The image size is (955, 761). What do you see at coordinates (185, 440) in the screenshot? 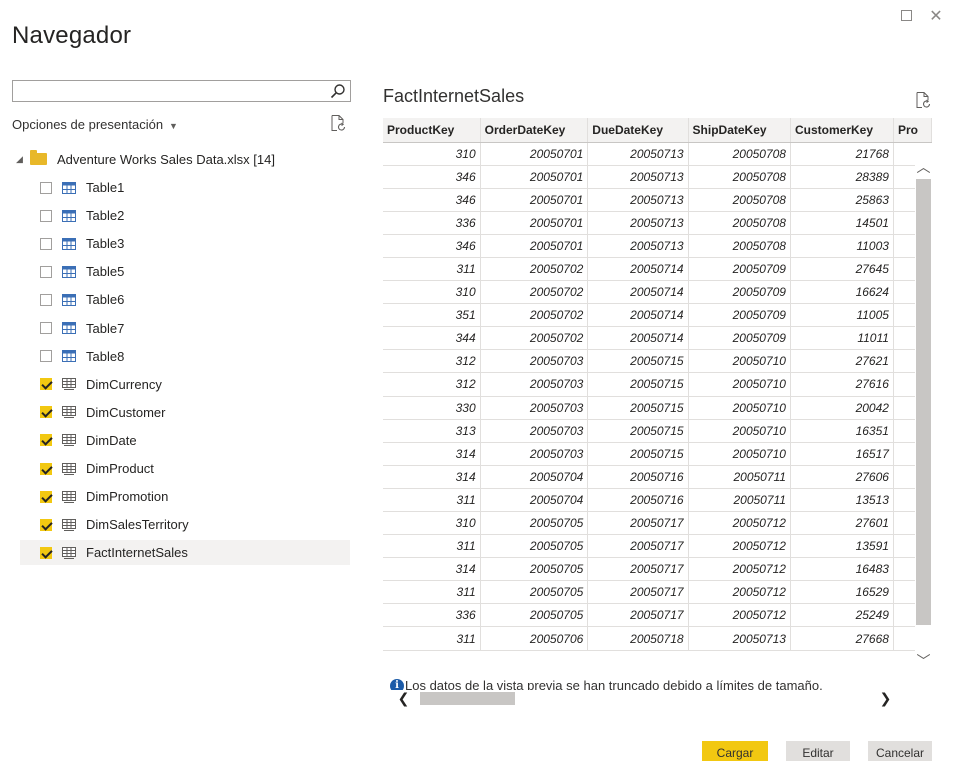
I see `tree-item: DimDate` at bounding box center [185, 440].